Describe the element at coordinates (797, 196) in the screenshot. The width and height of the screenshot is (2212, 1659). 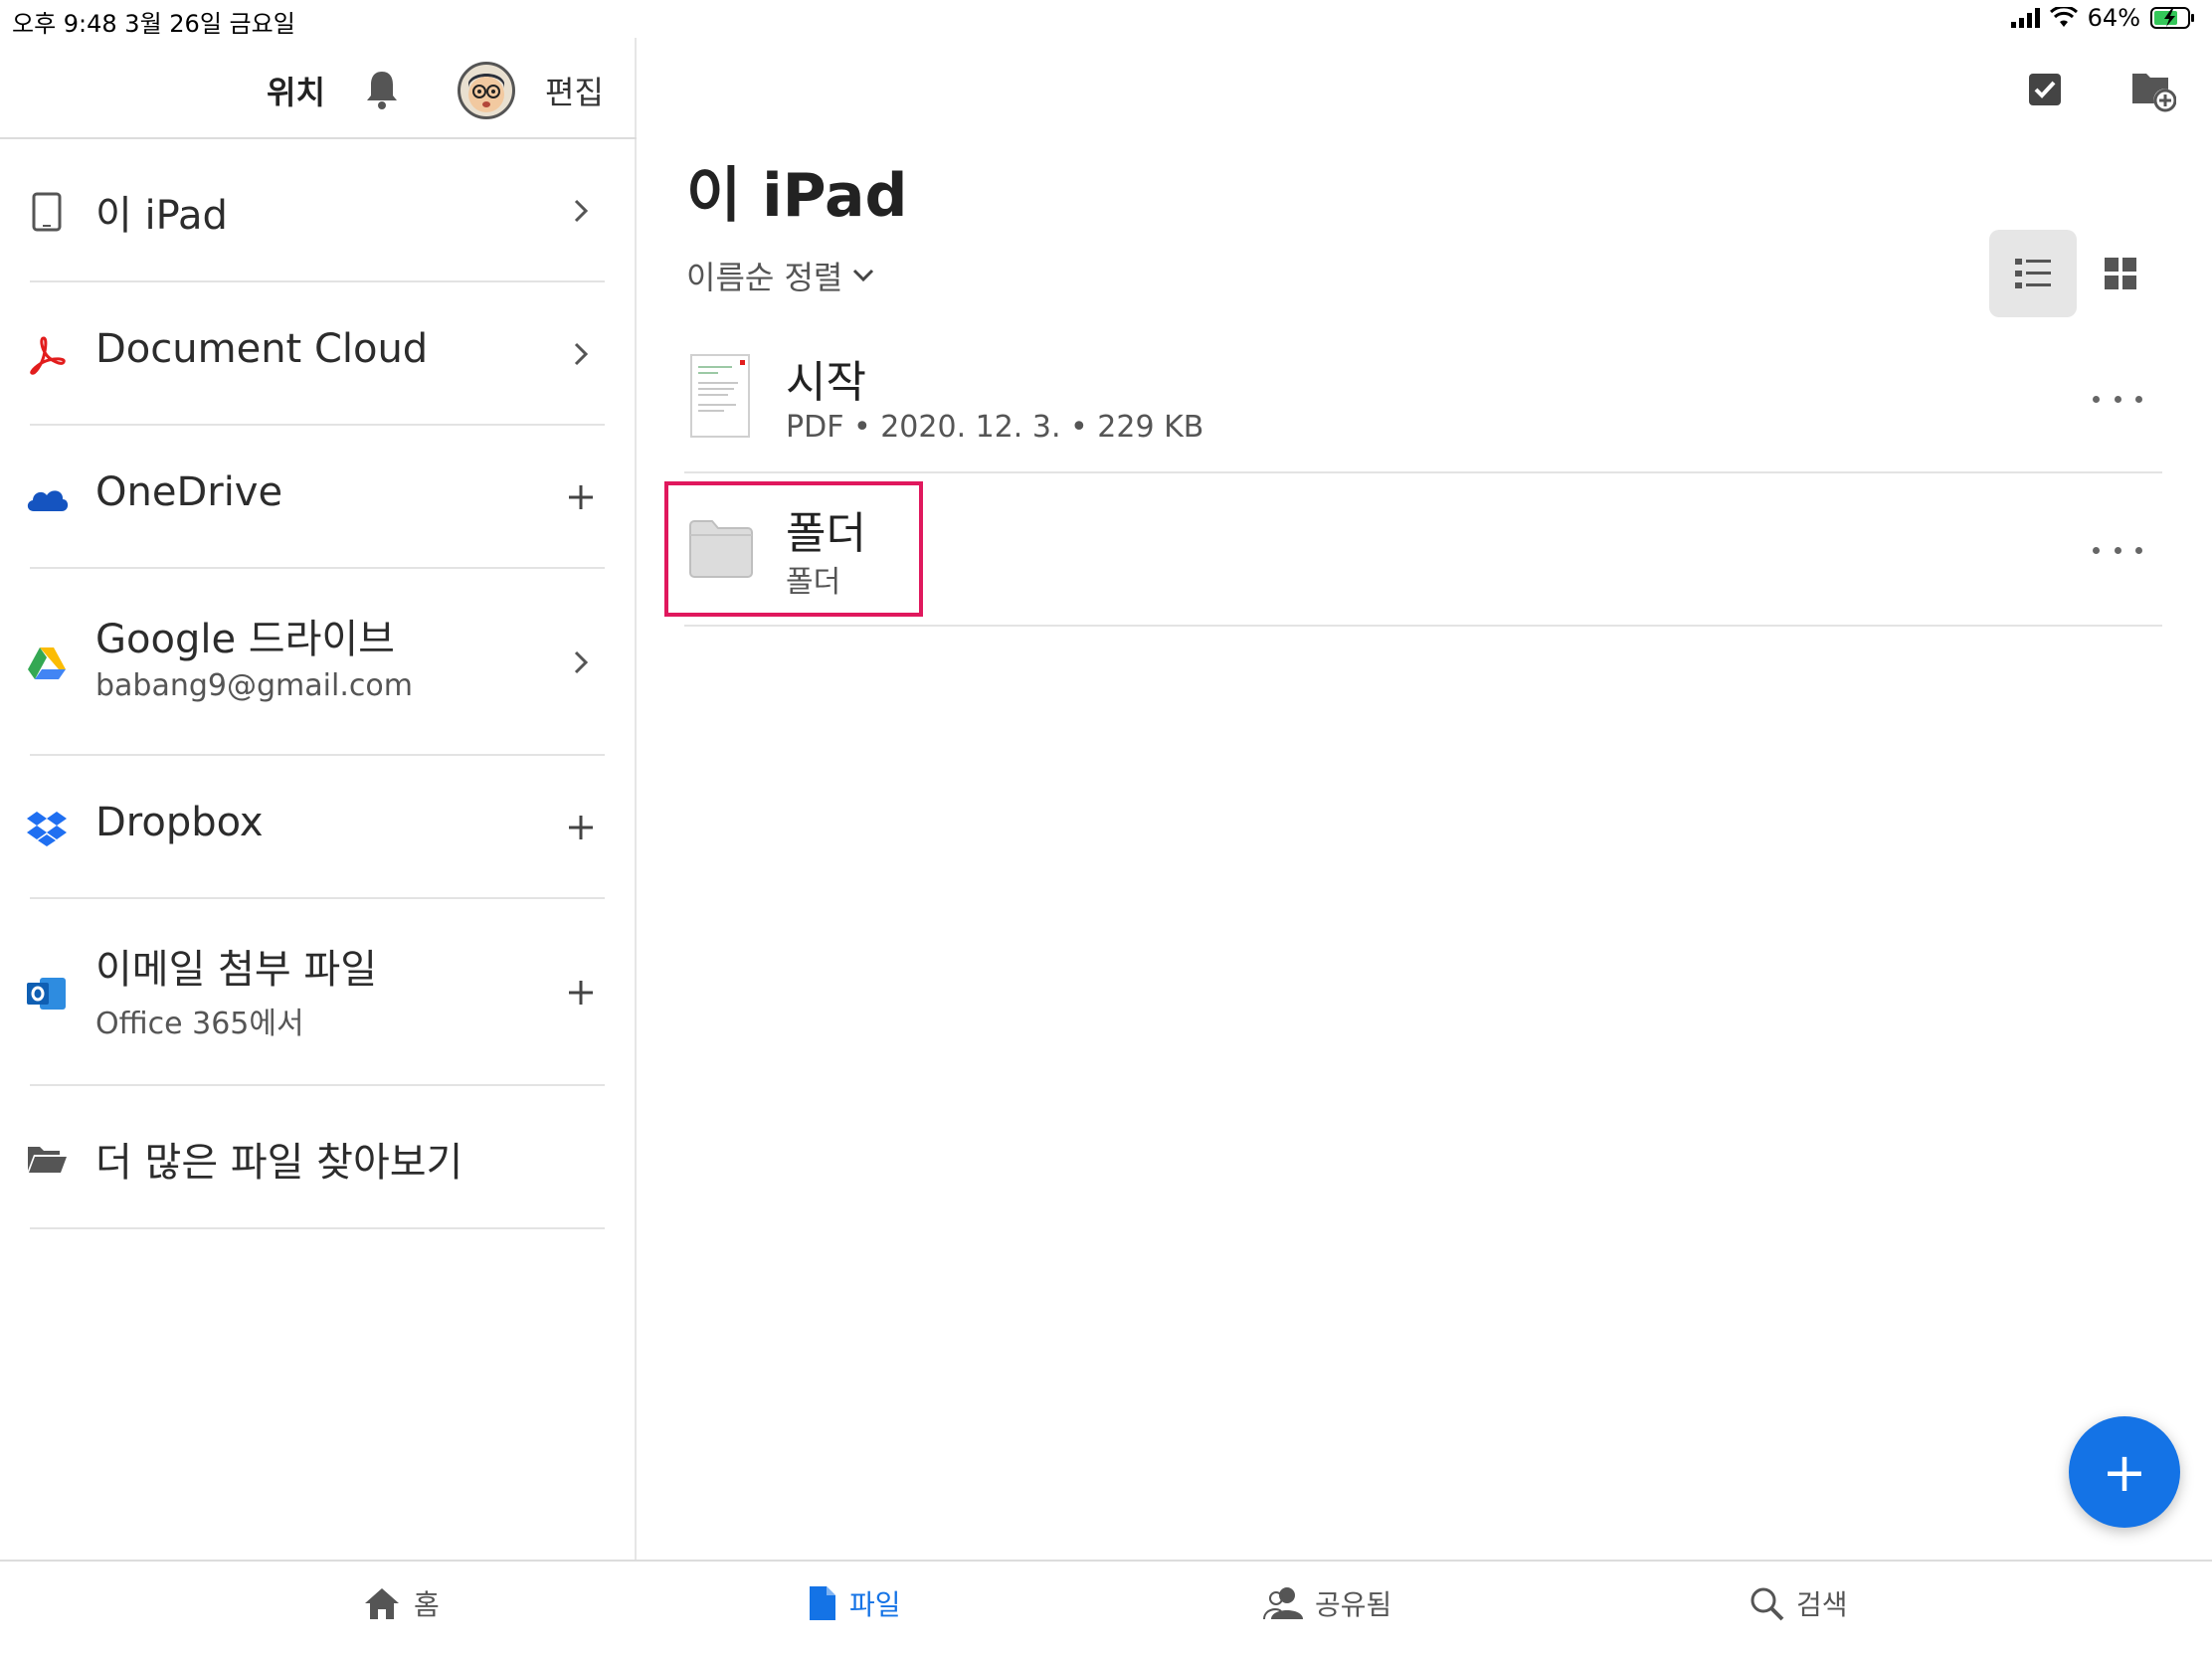
I see `page-title: 이 iPad` at that location.